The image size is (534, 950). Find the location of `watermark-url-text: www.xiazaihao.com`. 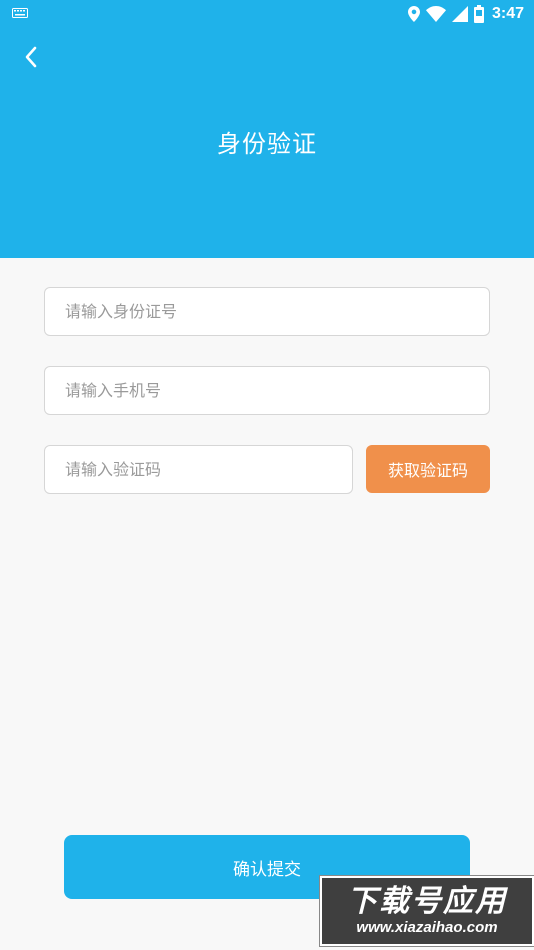

watermark-url-text: www.xiazaihao.com is located at coordinates (427, 927).